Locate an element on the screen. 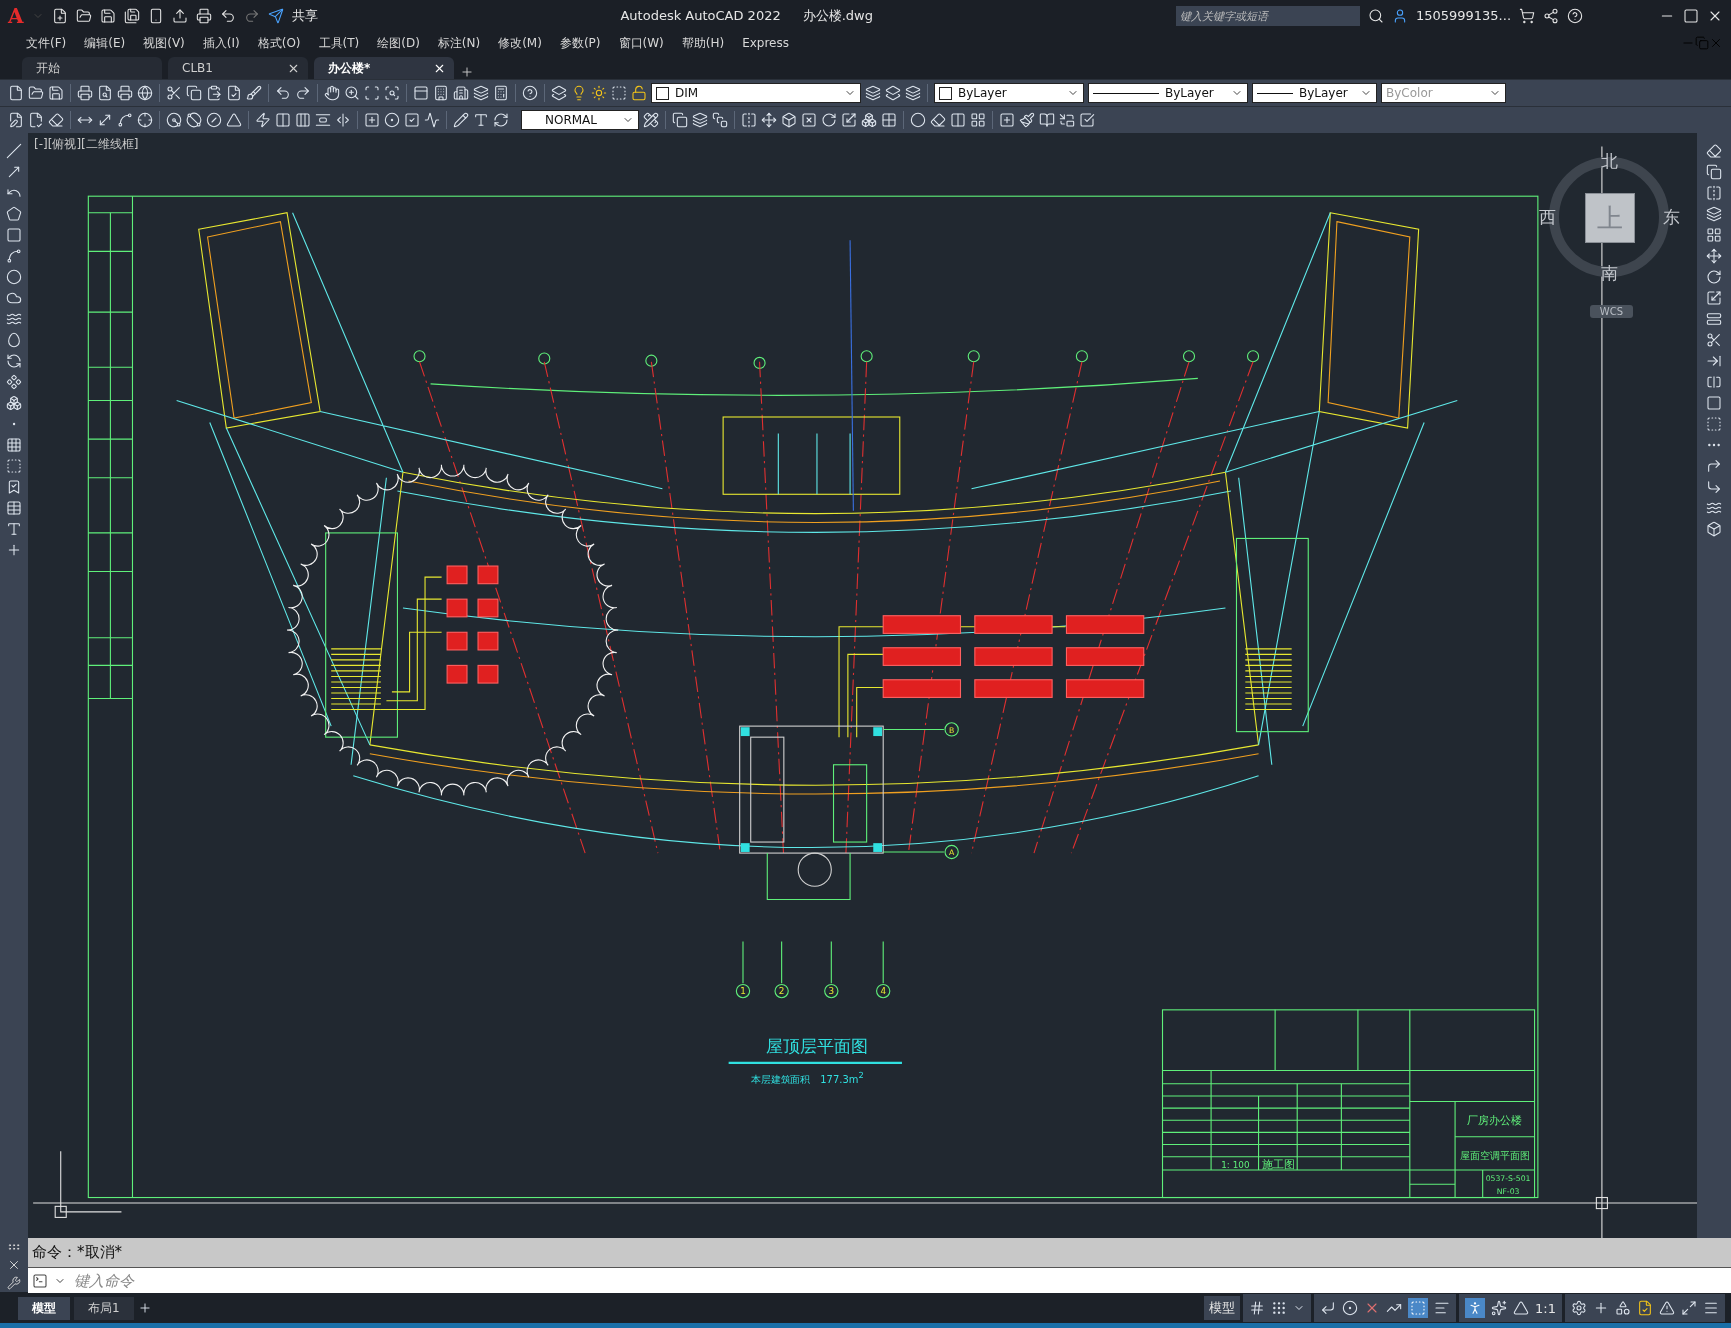 This screenshot has width=1731, height=1328. hatch-icon is located at coordinates (14, 445).